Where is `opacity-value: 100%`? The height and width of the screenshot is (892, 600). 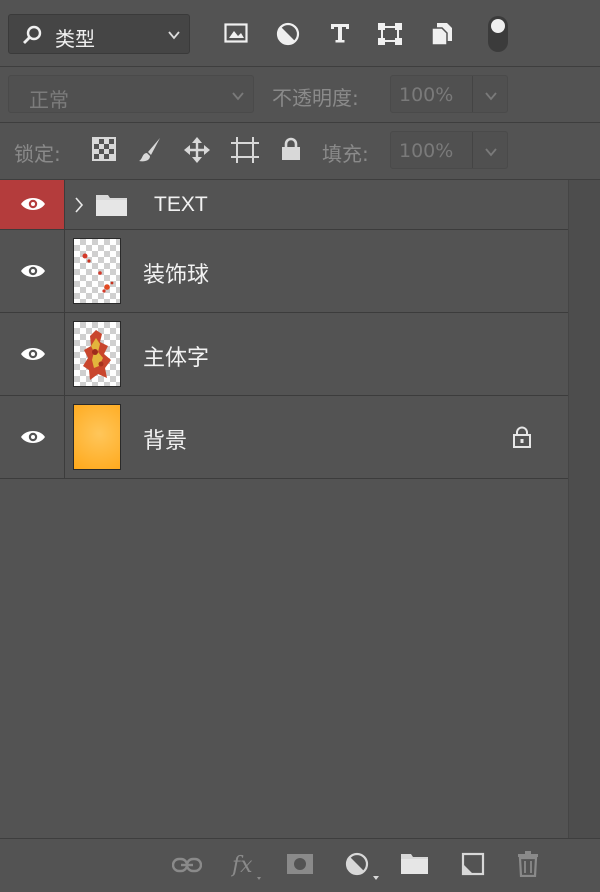 opacity-value: 100% is located at coordinates (426, 95).